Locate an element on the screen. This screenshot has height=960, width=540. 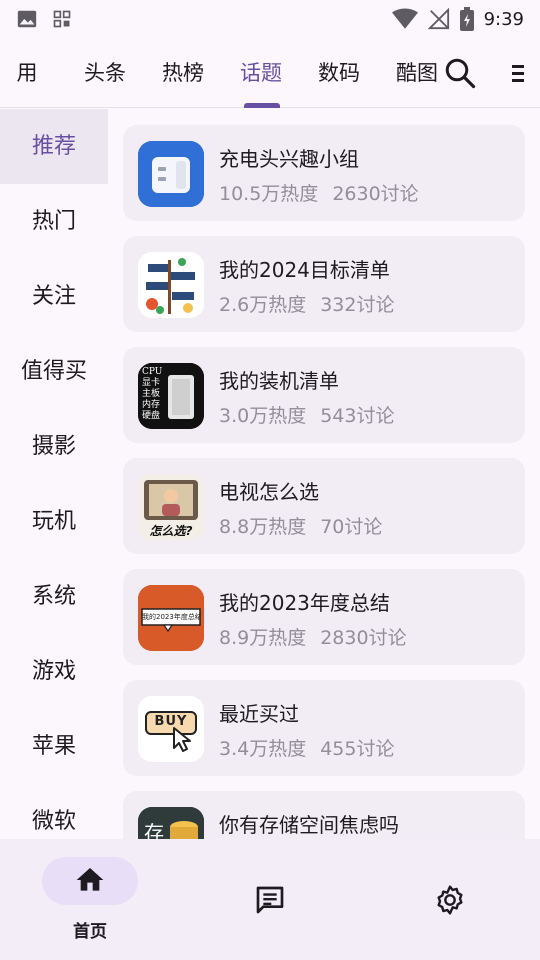
topic-stats: 3.4万热度 455讨论 is located at coordinates (307, 749).